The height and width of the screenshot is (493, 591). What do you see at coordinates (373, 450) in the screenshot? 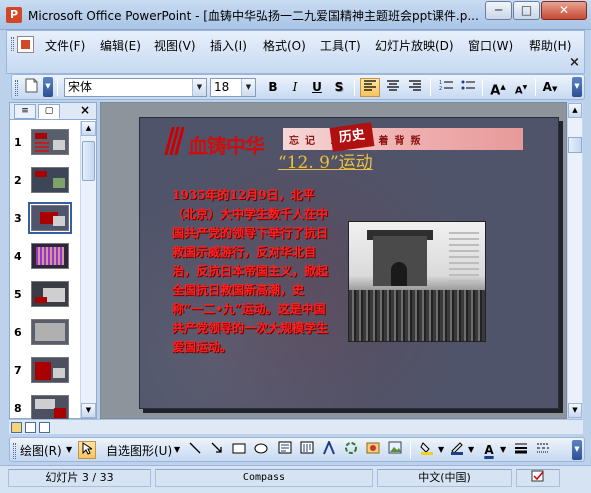
I see `clip-art-icon` at bounding box center [373, 450].